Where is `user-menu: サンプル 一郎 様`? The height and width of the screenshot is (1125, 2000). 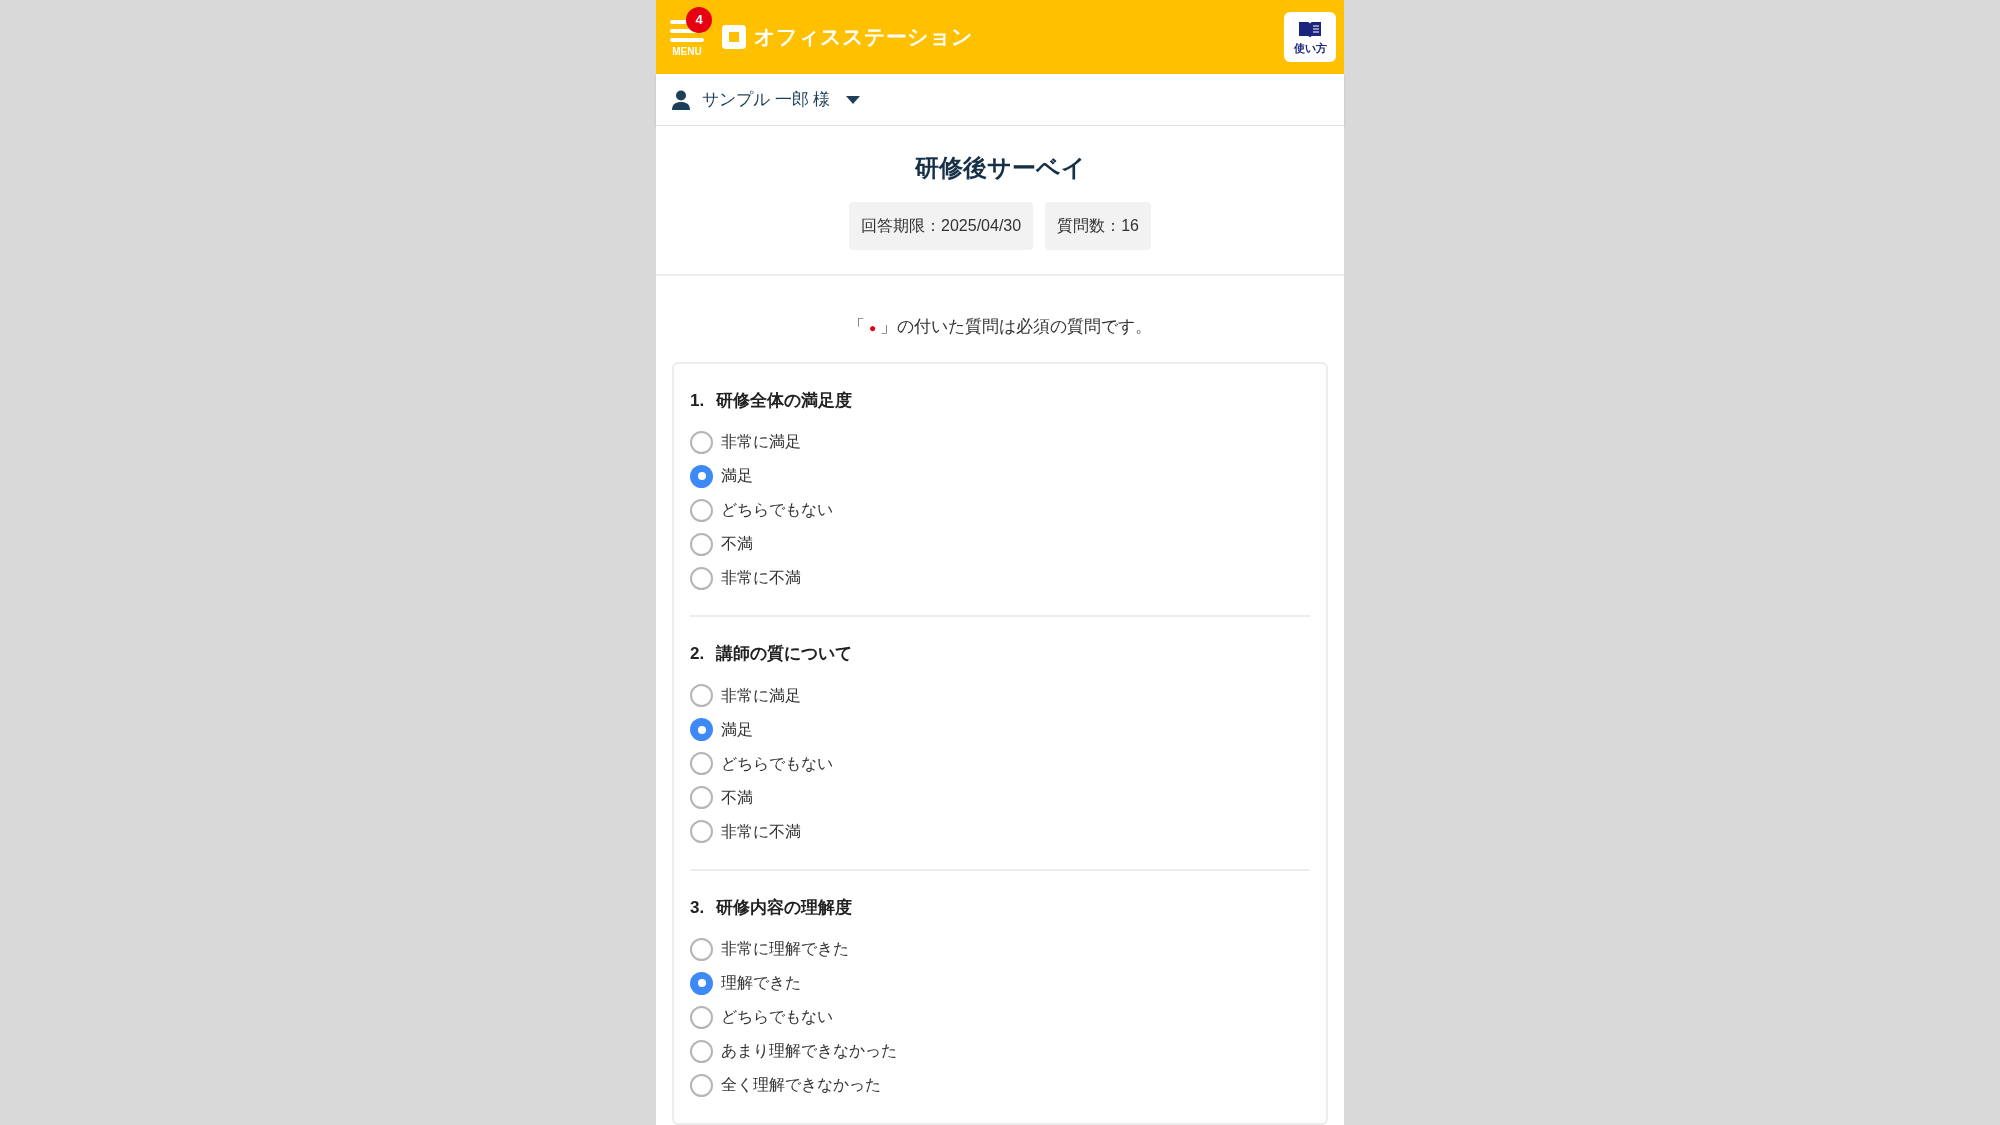 user-menu: サンプル 一郎 様 is located at coordinates (781, 99).